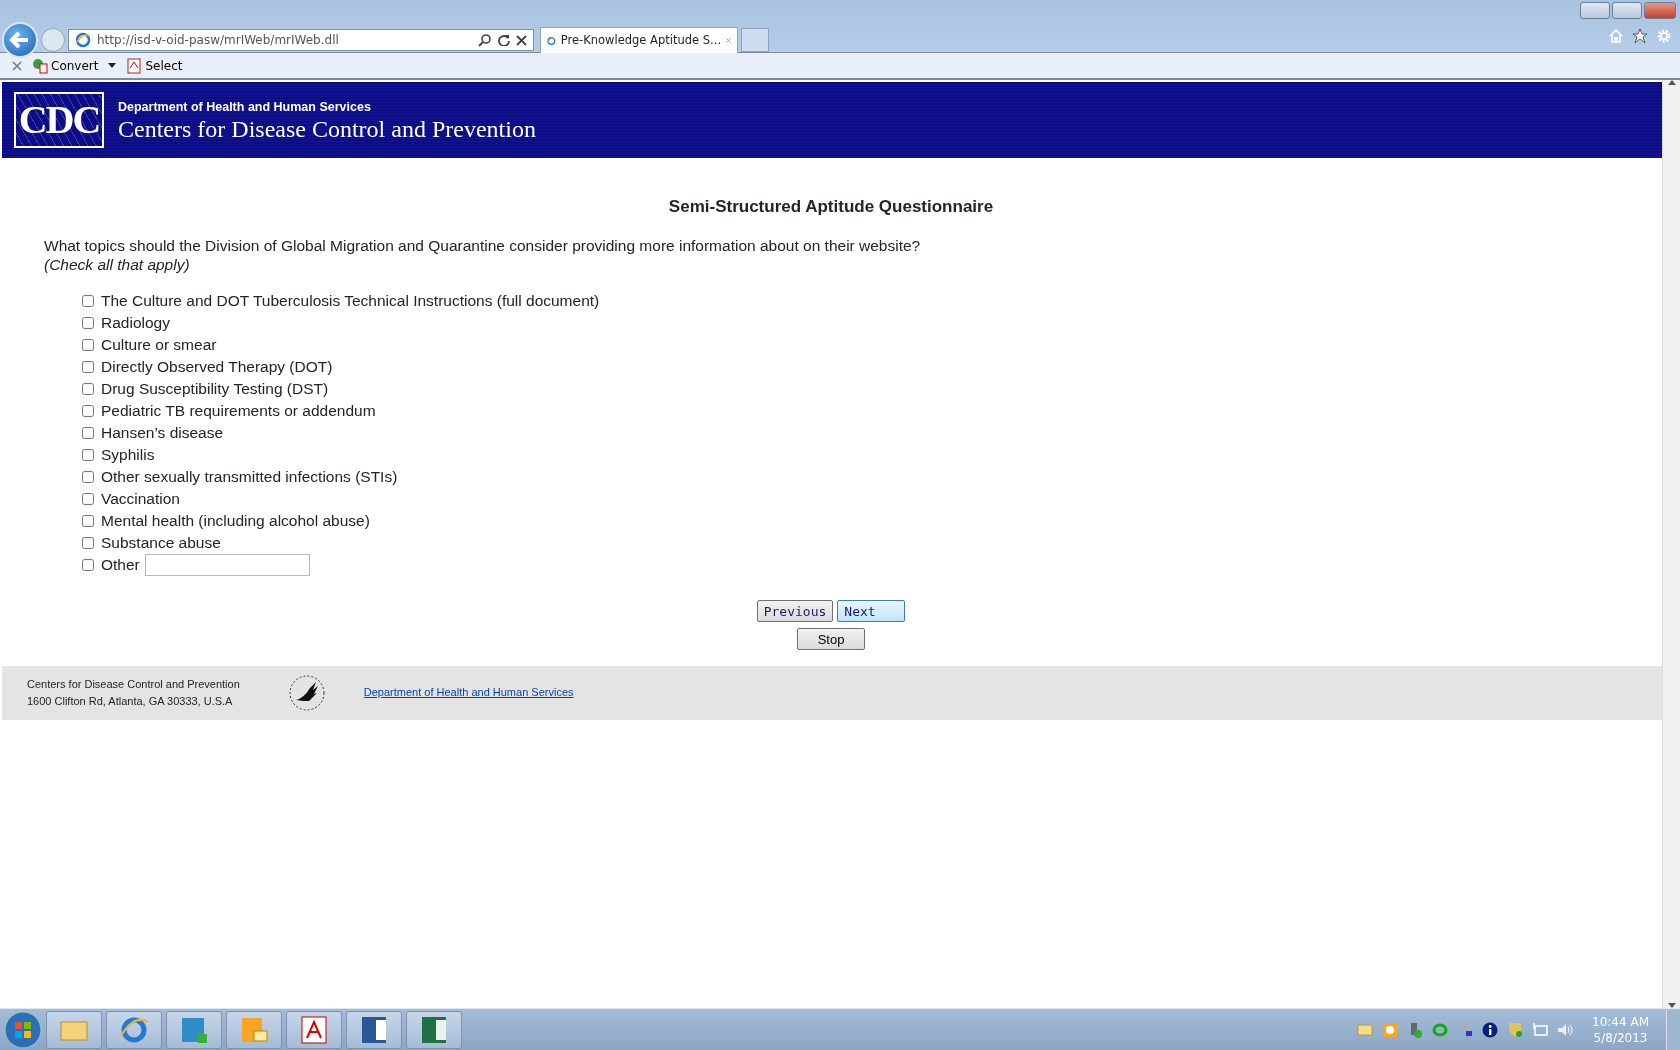 The height and width of the screenshot is (1050, 1680). What do you see at coordinates (795, 610) in the screenshot?
I see `previous-button: Previous` at bounding box center [795, 610].